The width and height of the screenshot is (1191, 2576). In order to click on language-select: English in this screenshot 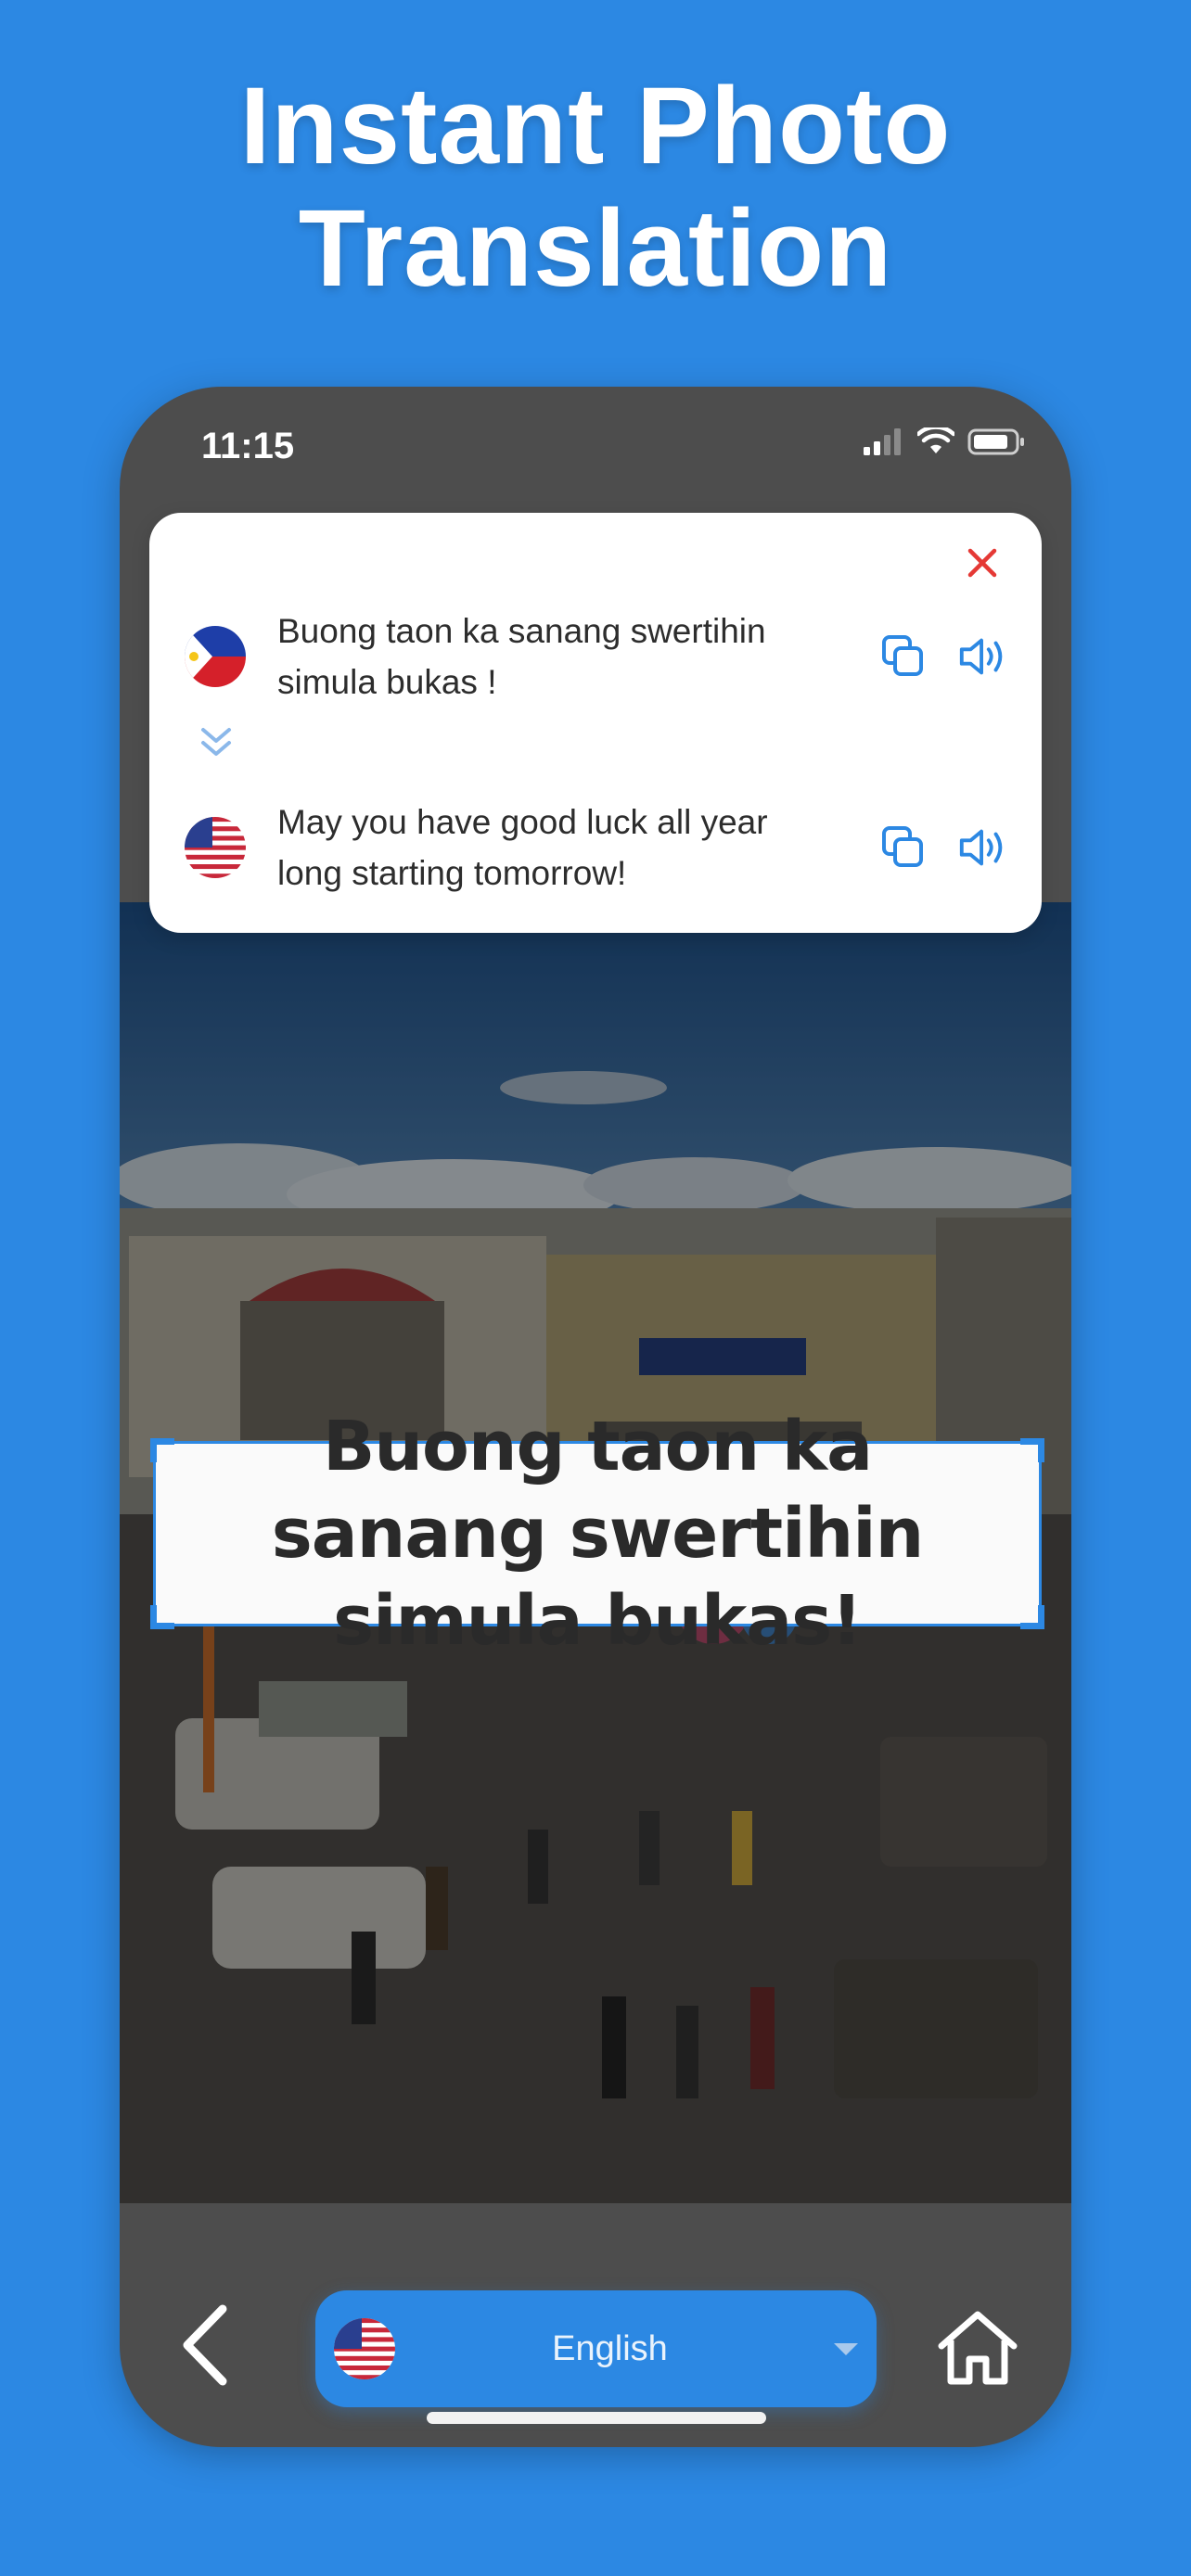, I will do `click(596, 2348)`.